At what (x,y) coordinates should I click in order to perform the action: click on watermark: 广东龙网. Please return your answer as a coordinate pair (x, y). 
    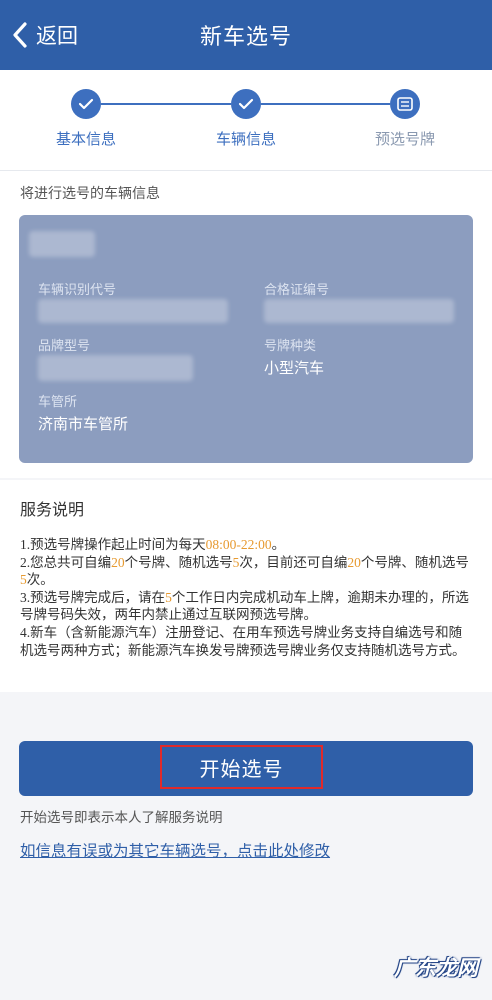
    Looking at the image, I should click on (436, 968).